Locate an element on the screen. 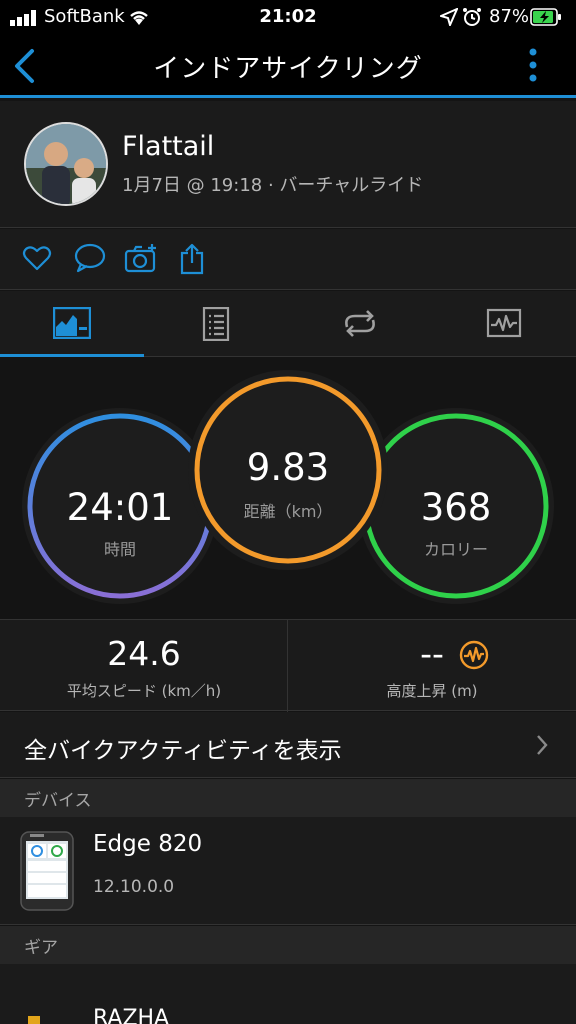 The height and width of the screenshot is (1024, 576). like-heart-icon is located at coordinates (37, 258).